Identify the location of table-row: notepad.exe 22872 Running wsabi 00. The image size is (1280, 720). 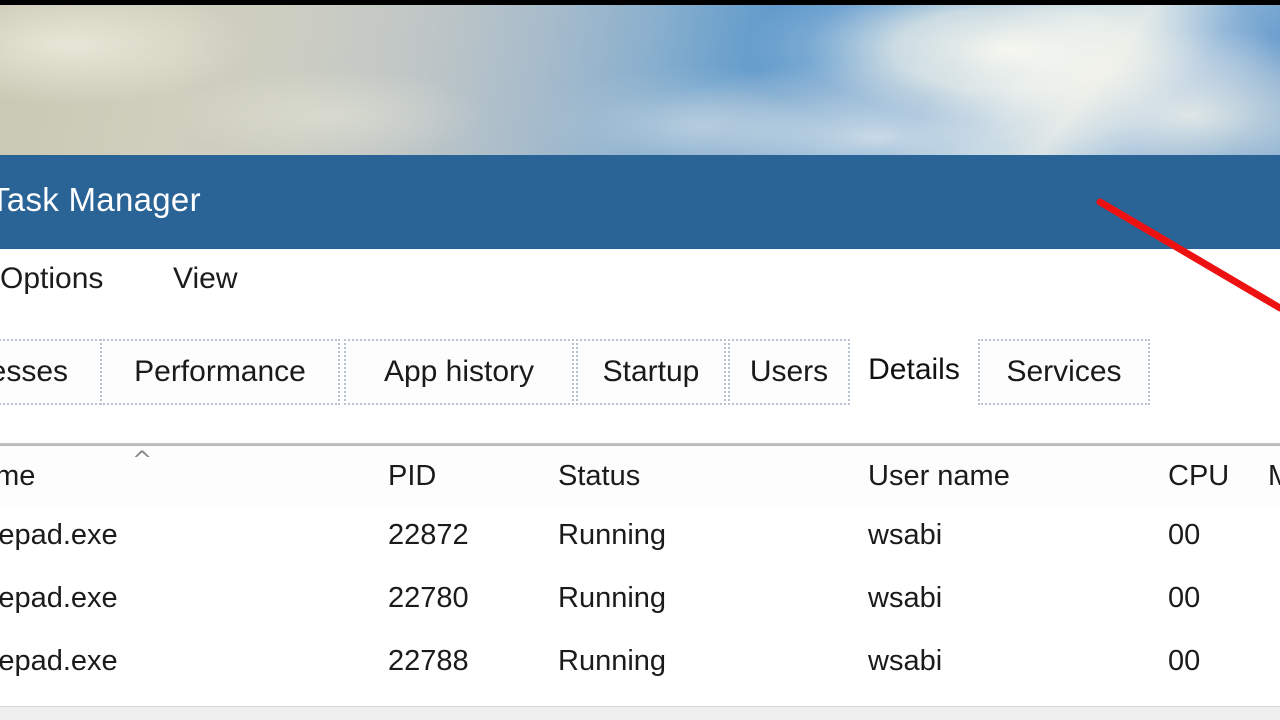
(640, 538).